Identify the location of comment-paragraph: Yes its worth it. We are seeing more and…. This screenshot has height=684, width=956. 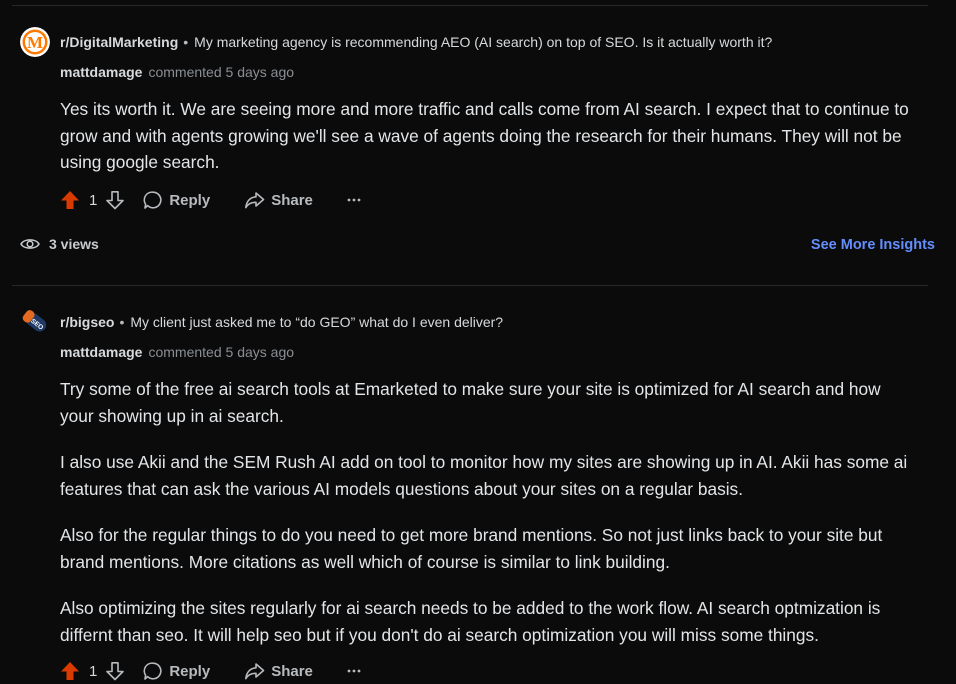
(484, 135).